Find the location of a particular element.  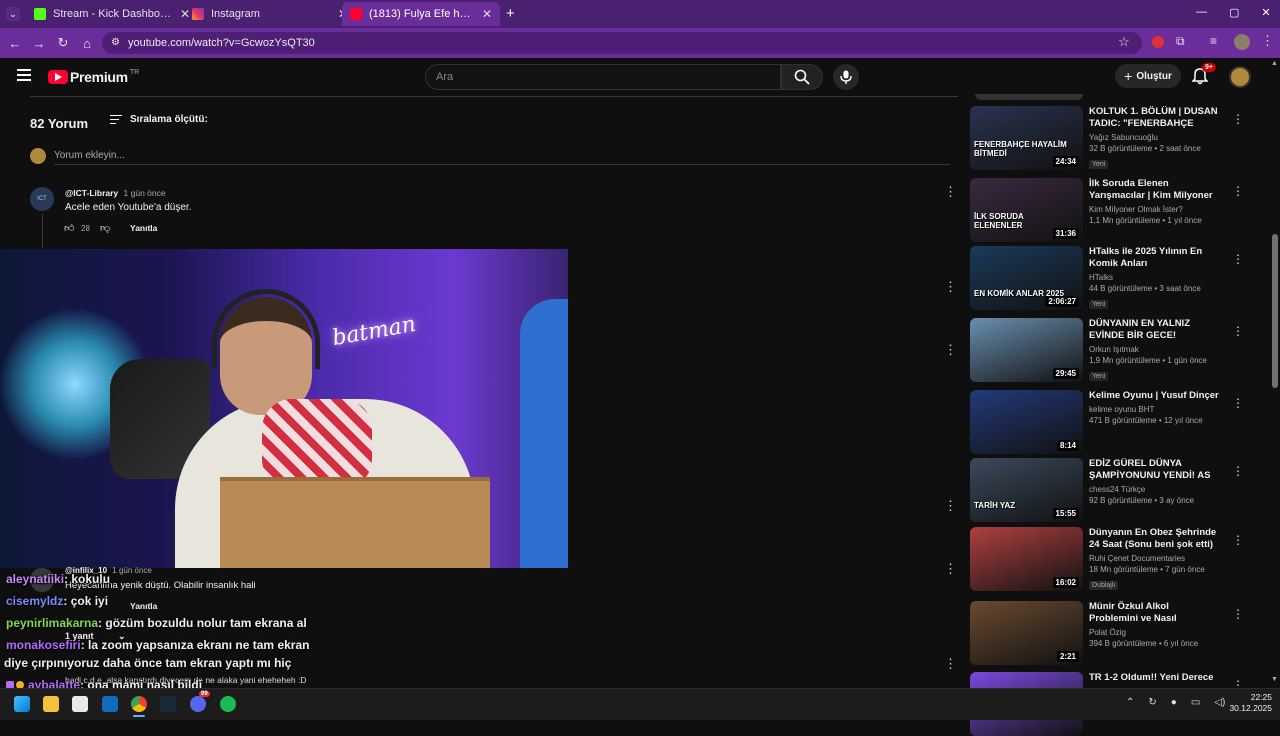

file-explorer-icon is located at coordinates (51, 704).